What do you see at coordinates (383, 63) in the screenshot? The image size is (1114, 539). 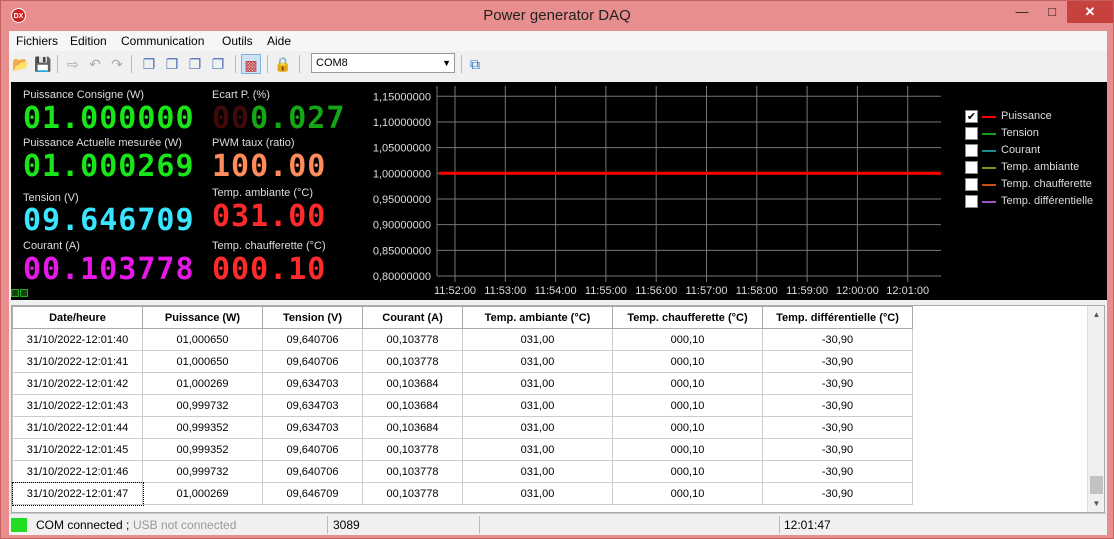 I see `com-port-select: COM8 ▼` at bounding box center [383, 63].